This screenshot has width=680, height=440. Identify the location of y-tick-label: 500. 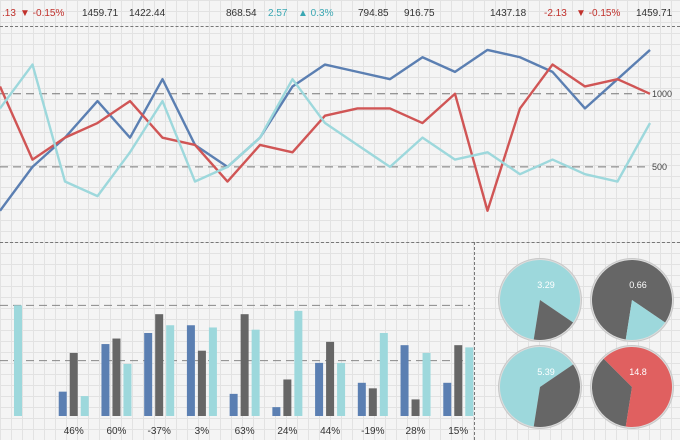
(659, 167).